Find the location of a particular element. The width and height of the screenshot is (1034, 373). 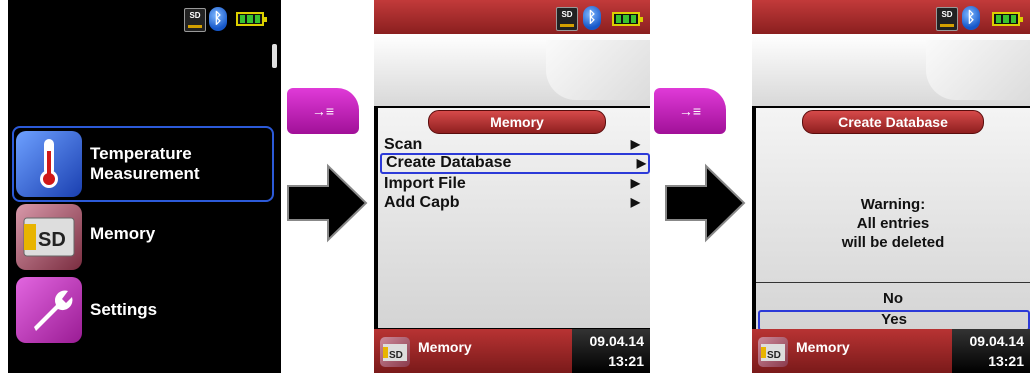

warning-line: All entries is located at coordinates (893, 223).